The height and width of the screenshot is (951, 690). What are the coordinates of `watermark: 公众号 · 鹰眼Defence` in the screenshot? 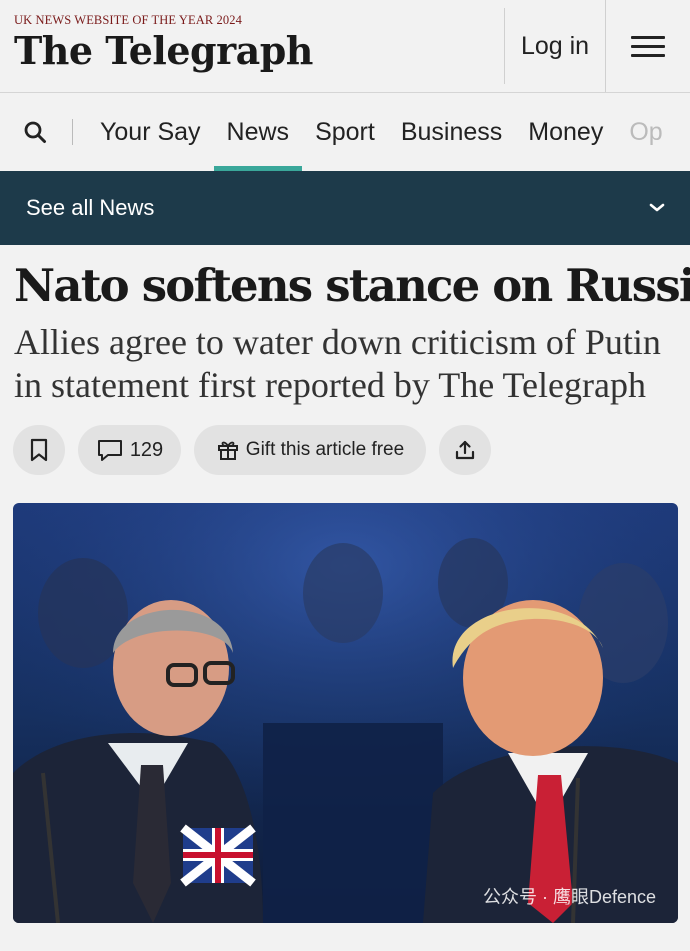 It's located at (569, 896).